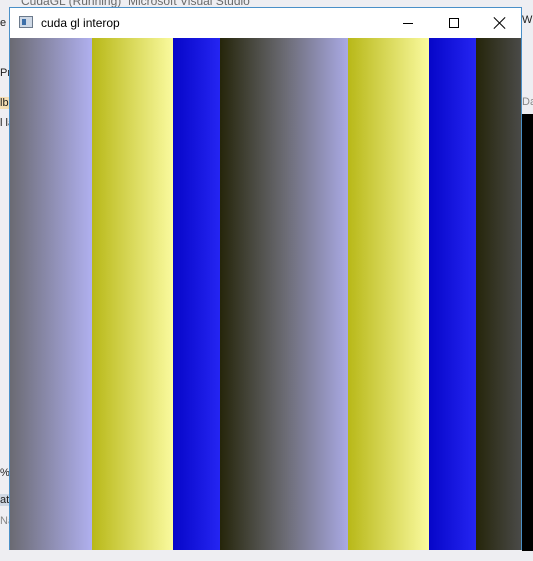 The image size is (533, 561). What do you see at coordinates (527, 102) in the screenshot?
I see `bg-right-fragment: Da` at bounding box center [527, 102].